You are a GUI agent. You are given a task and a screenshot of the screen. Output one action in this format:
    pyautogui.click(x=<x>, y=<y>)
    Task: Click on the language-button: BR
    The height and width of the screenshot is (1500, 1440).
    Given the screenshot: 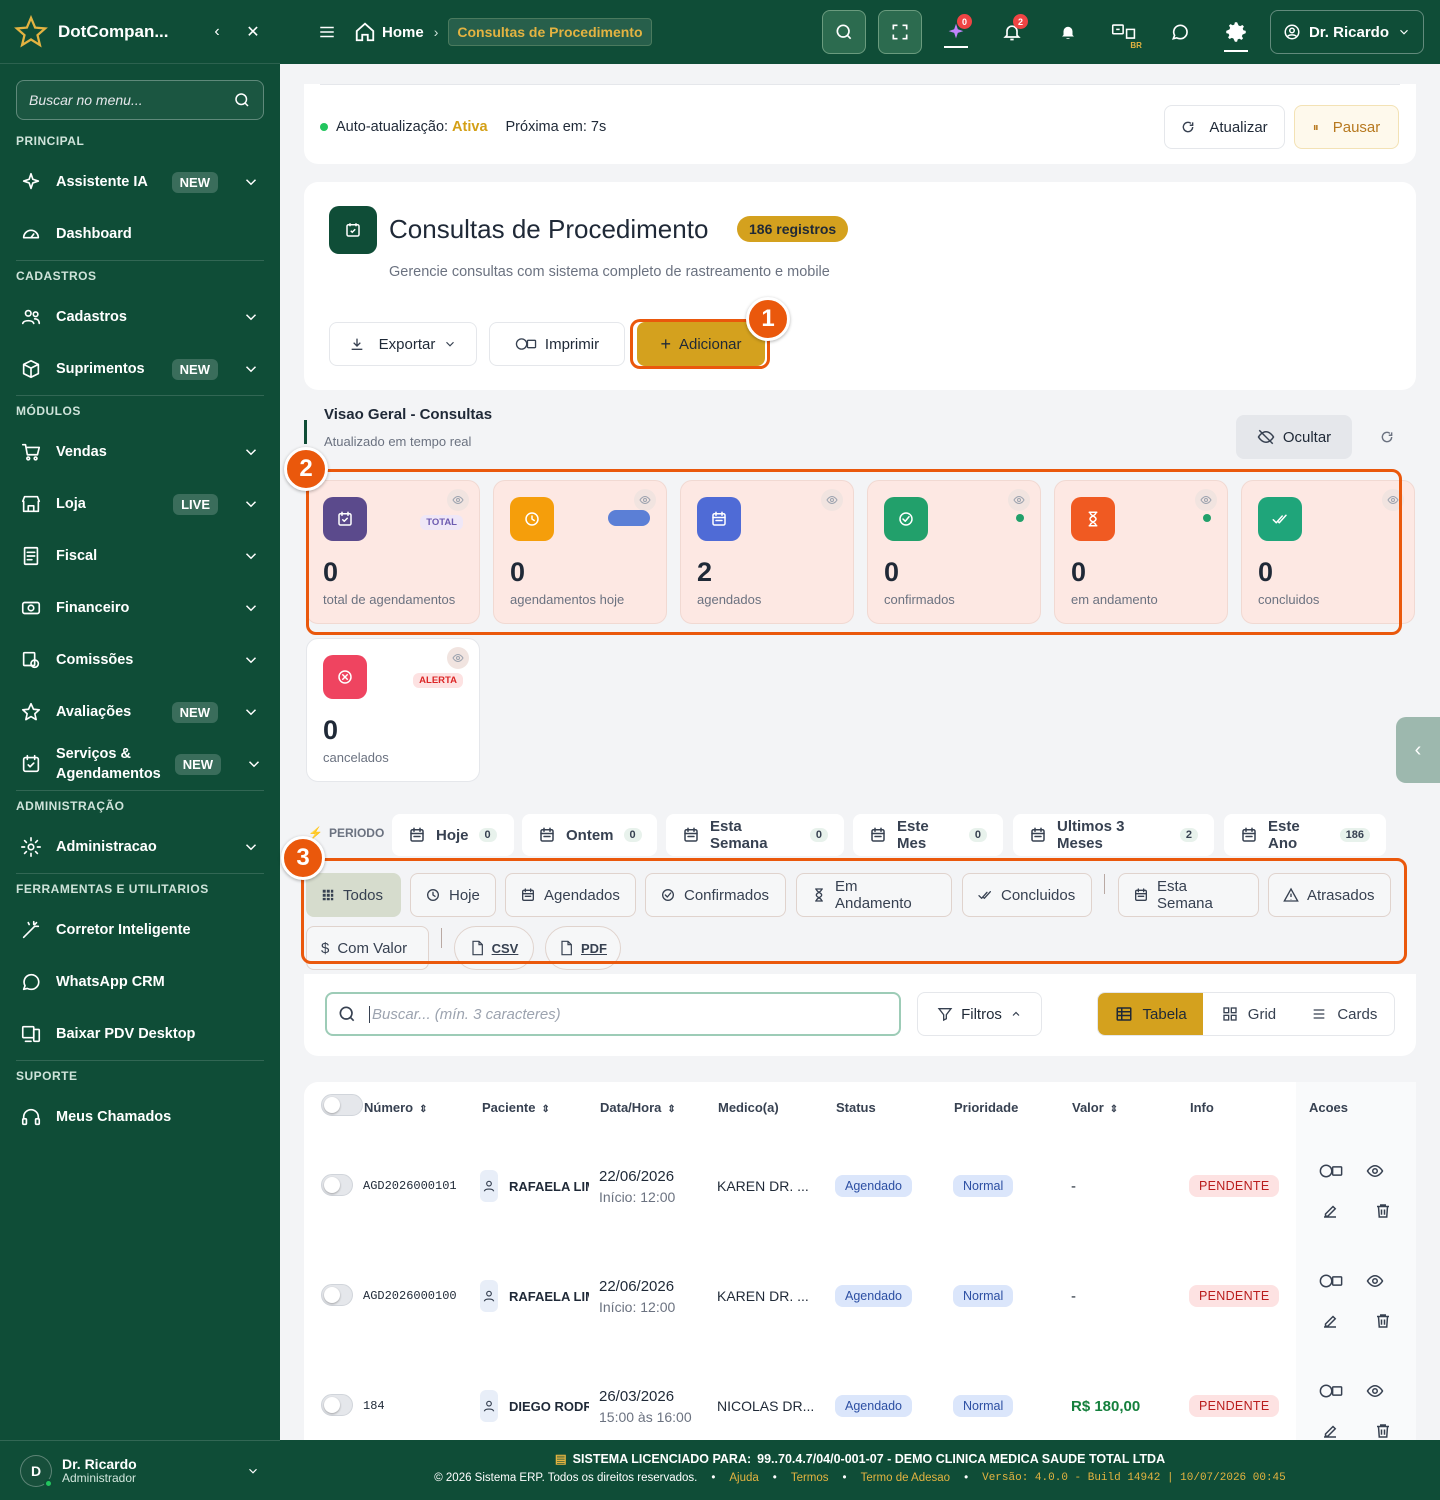 What is the action you would take?
    pyautogui.click(x=1124, y=32)
    